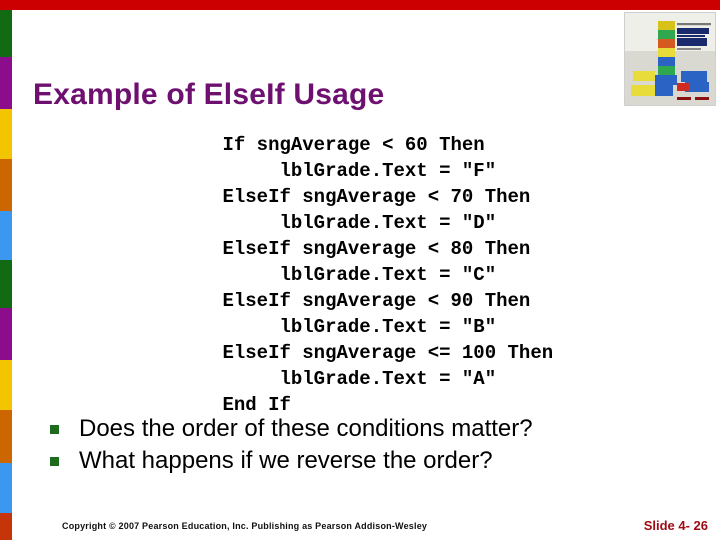 This screenshot has height=540, width=720. I want to click on code-line: lblGrade.Text = "D", so click(359, 223).